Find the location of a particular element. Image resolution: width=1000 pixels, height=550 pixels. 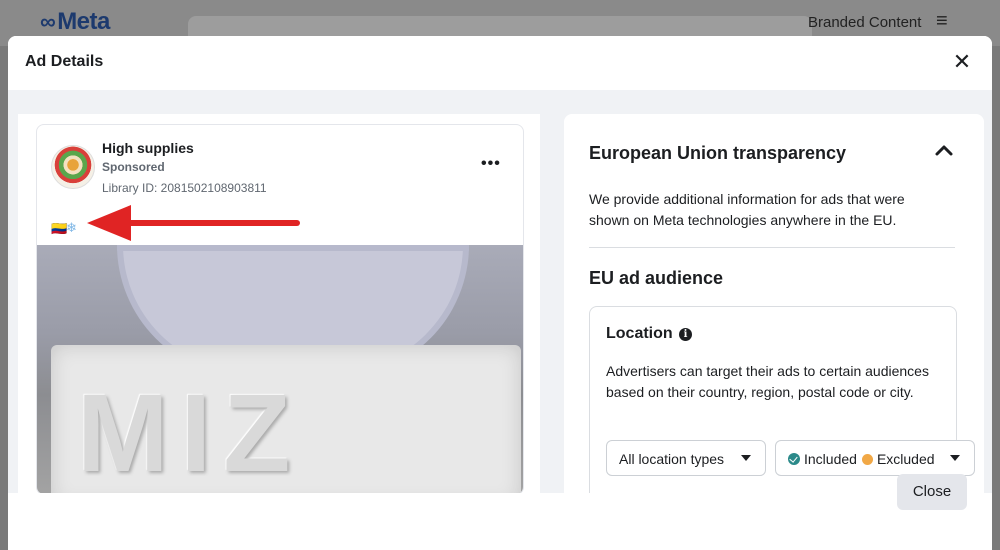

included-check-icon is located at coordinates (794, 459).